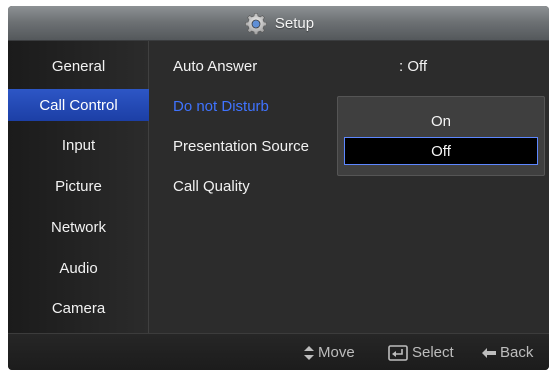 The image size is (549, 372). Describe the element at coordinates (256, 24) in the screenshot. I see `gear-icon` at that location.